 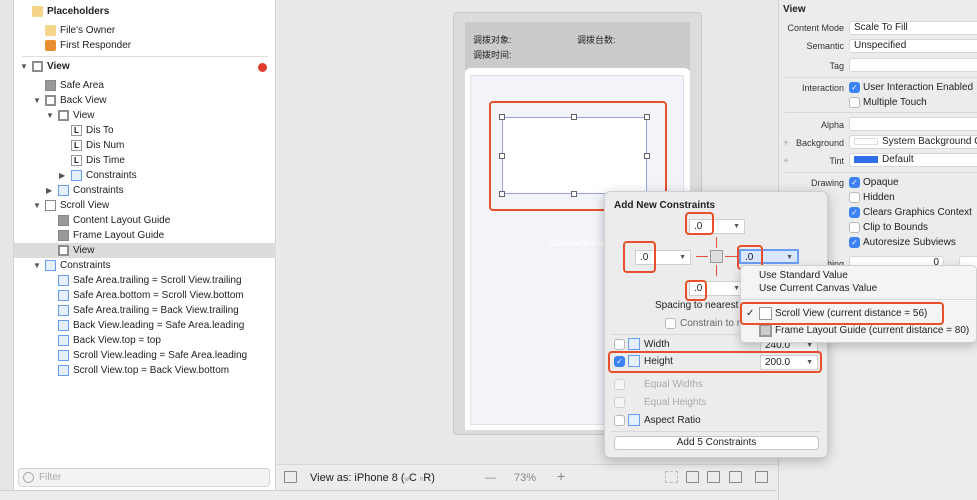 I want to click on background-select: System Background Color, so click(x=913, y=142).